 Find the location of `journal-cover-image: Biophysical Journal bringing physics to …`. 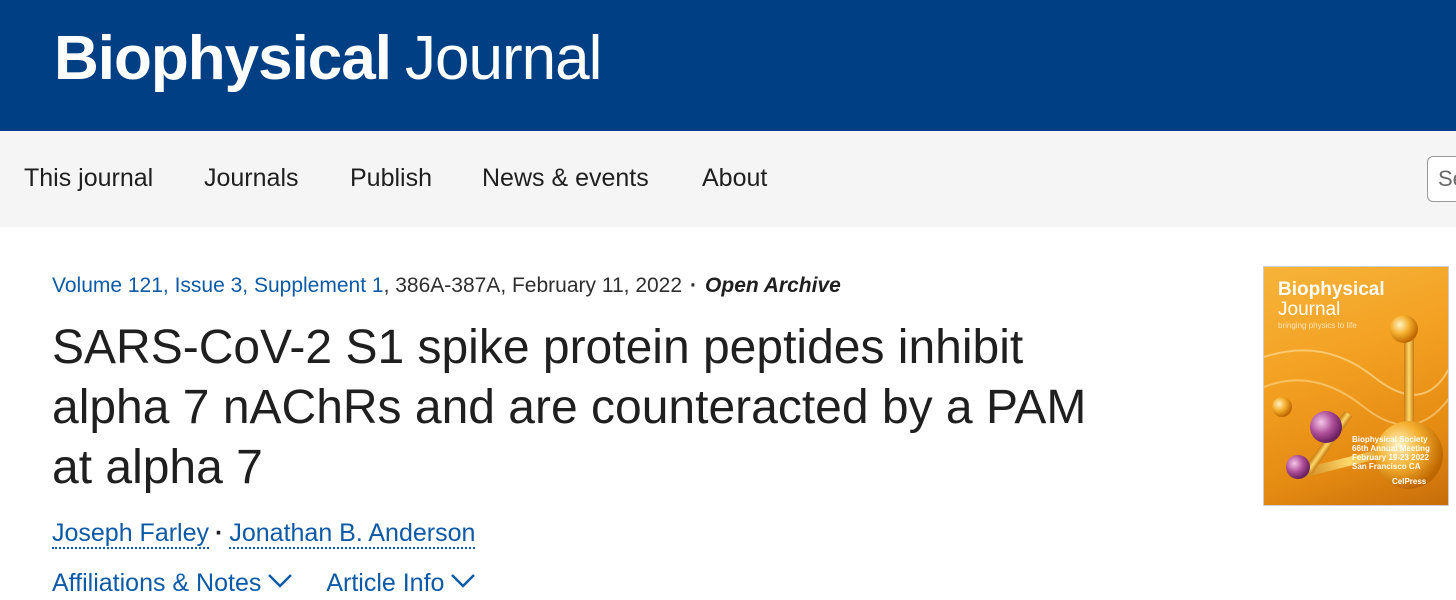

journal-cover-image: Biophysical Journal bringing physics to … is located at coordinates (1356, 386).